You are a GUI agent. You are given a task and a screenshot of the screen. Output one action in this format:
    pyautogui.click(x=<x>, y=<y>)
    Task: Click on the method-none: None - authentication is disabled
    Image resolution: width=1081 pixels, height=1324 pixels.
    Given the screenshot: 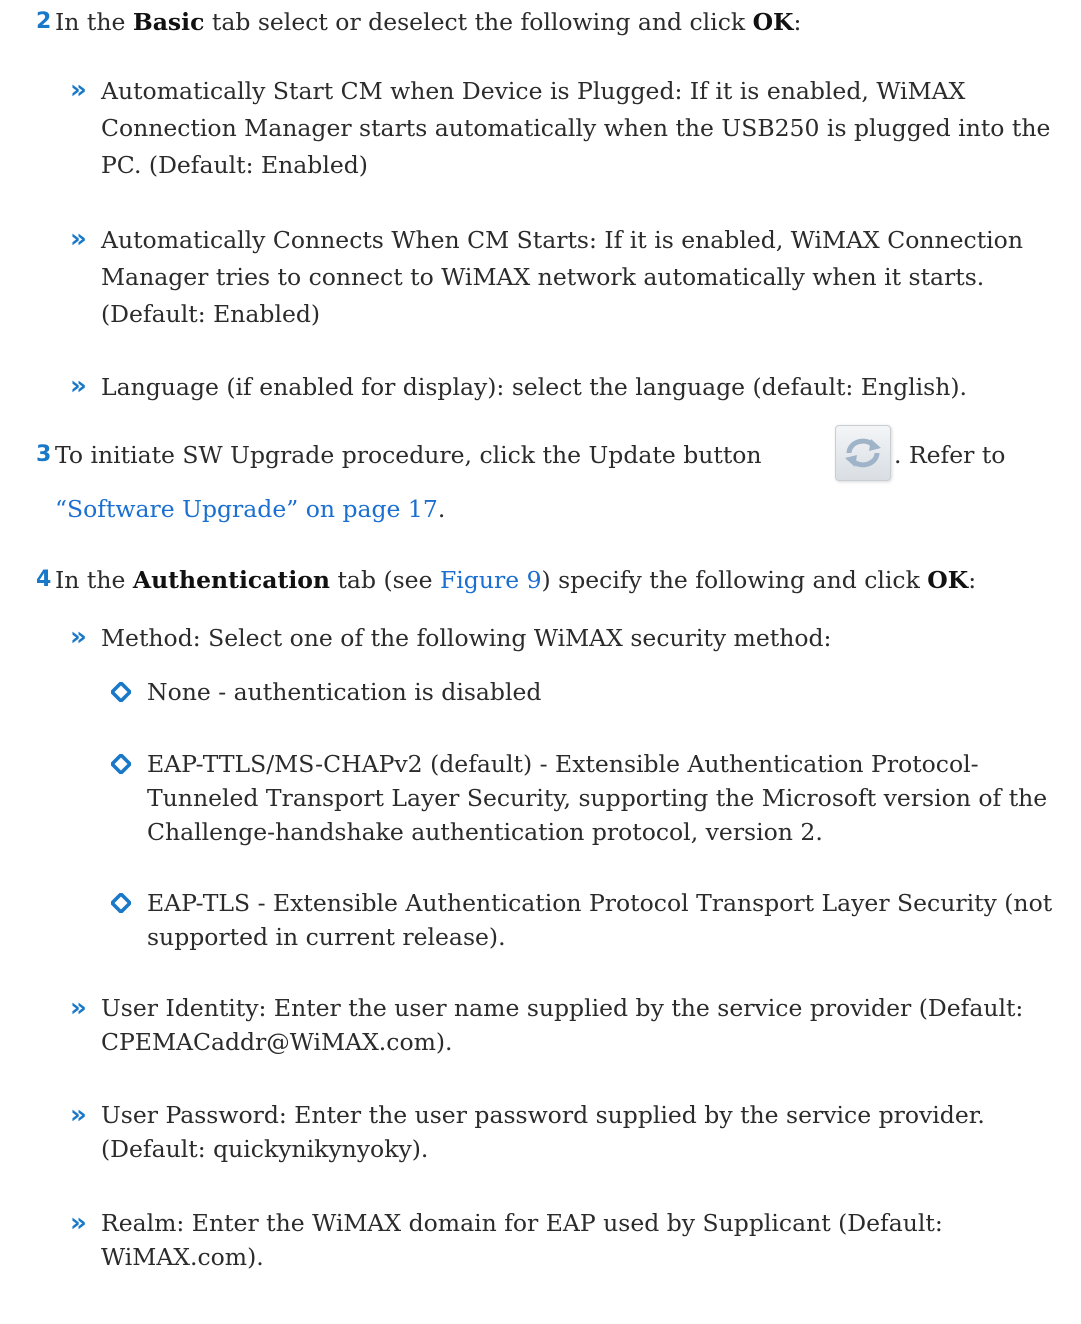 What is the action you would take?
    pyautogui.click(x=344, y=692)
    